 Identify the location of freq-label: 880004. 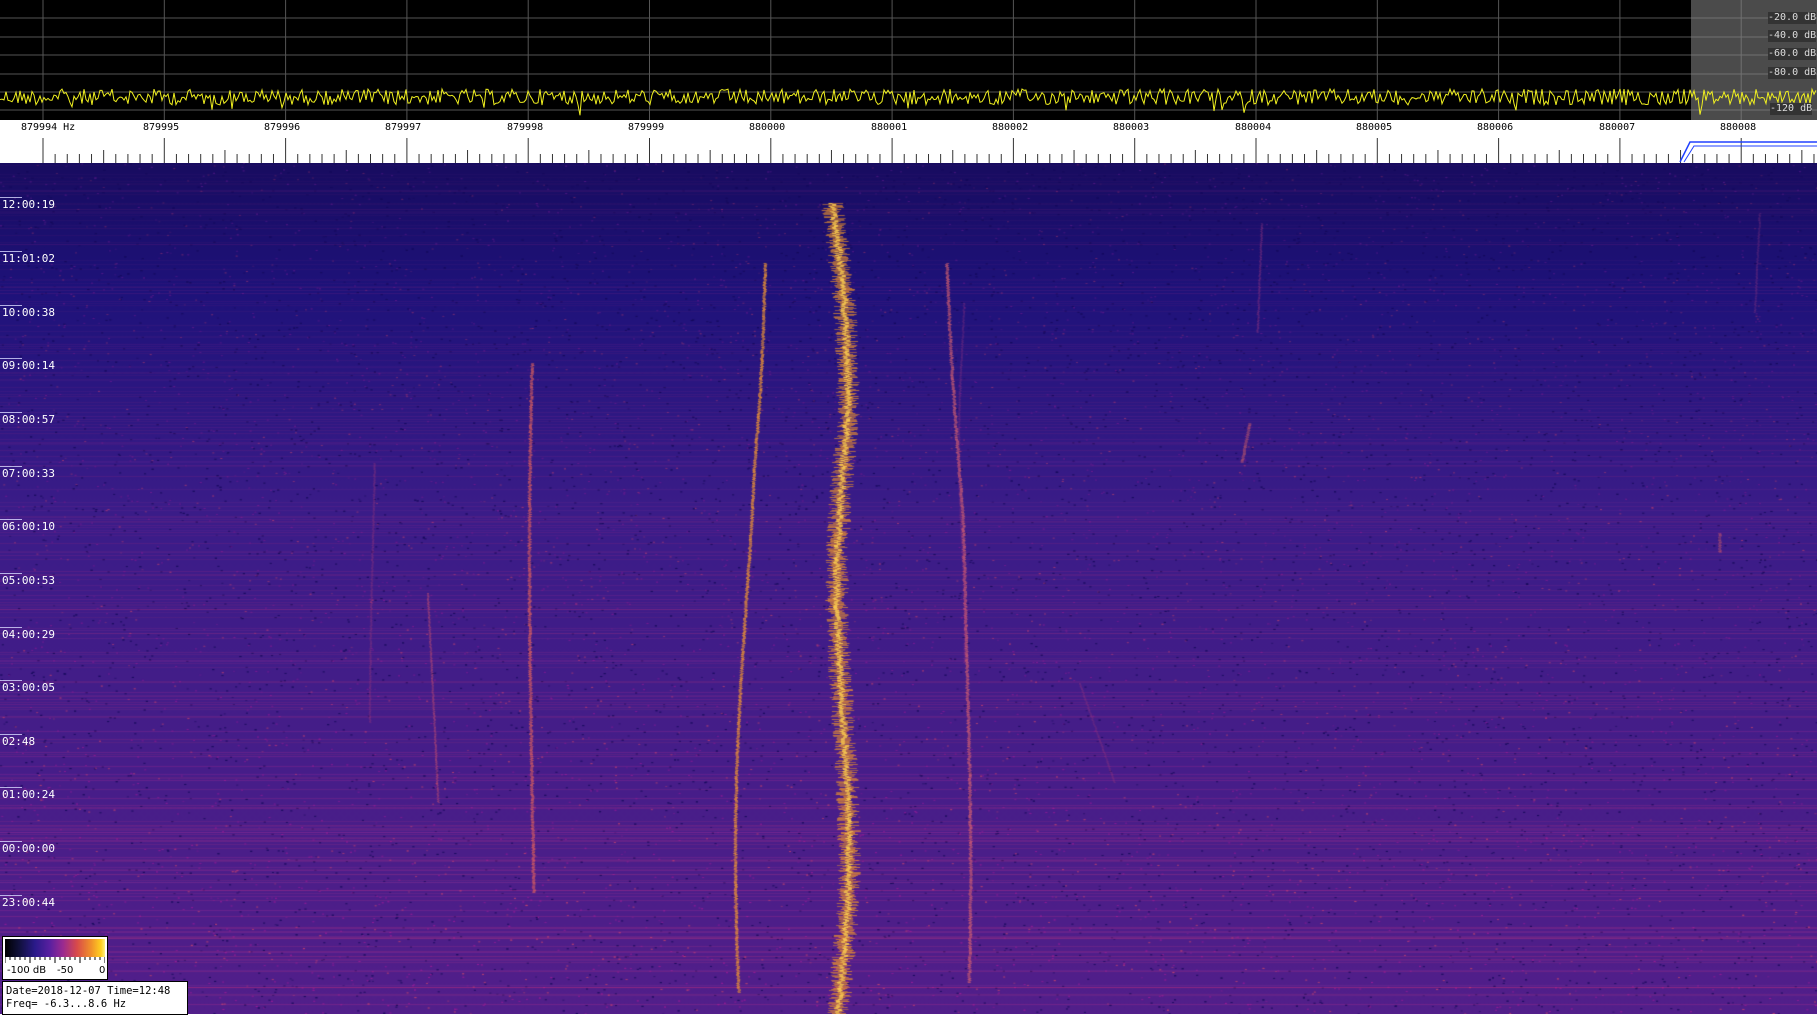
(1253, 127).